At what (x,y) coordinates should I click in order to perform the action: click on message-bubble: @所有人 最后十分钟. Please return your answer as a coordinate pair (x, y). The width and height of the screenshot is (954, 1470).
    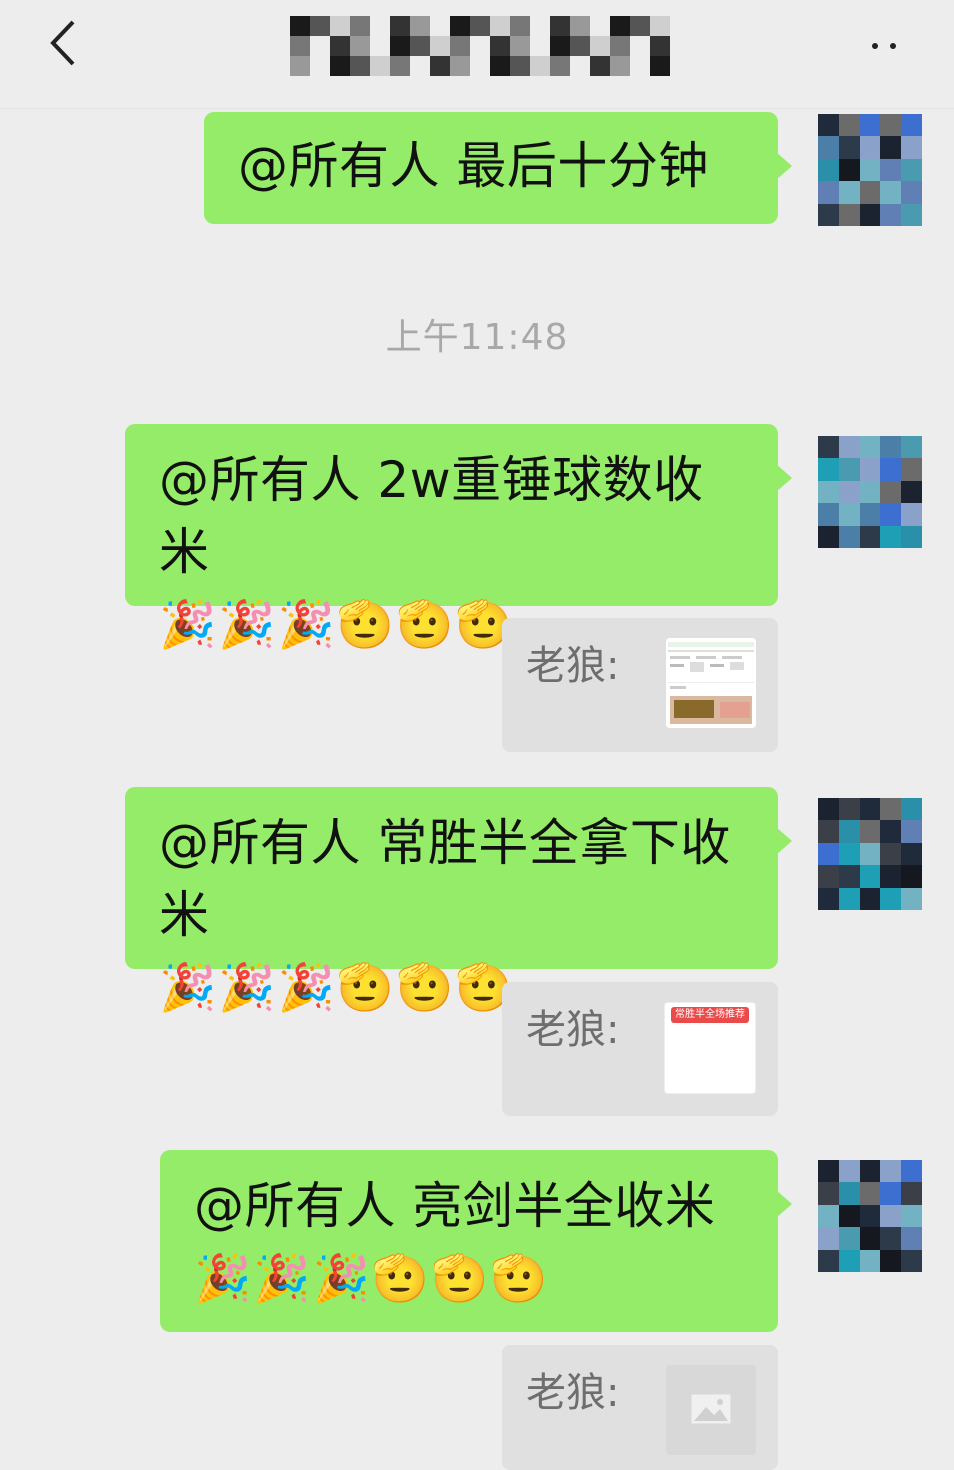
    Looking at the image, I should click on (498, 168).